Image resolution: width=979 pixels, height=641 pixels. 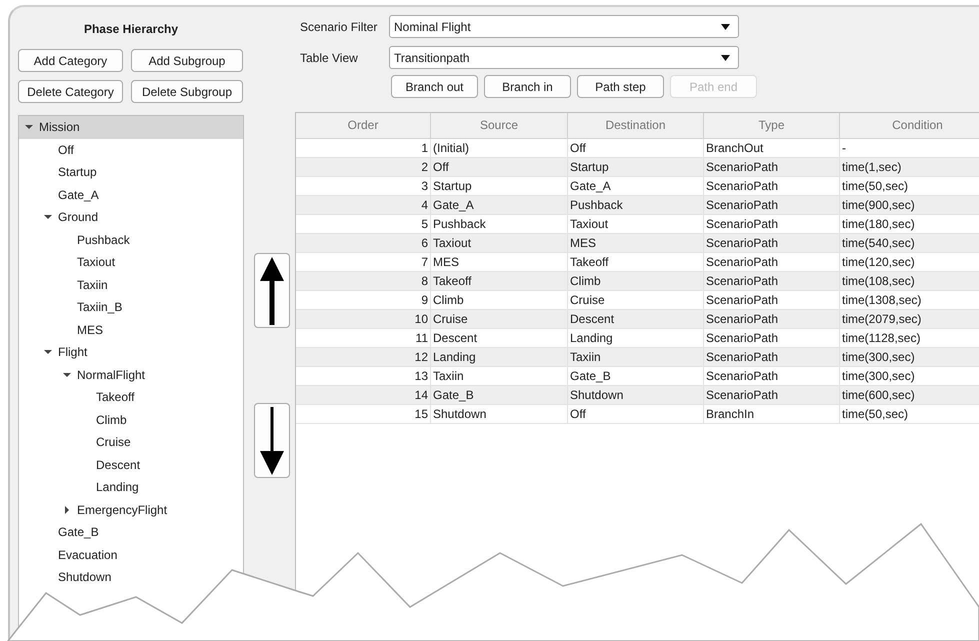 I want to click on table-cell: time(1308,sec), so click(x=909, y=300).